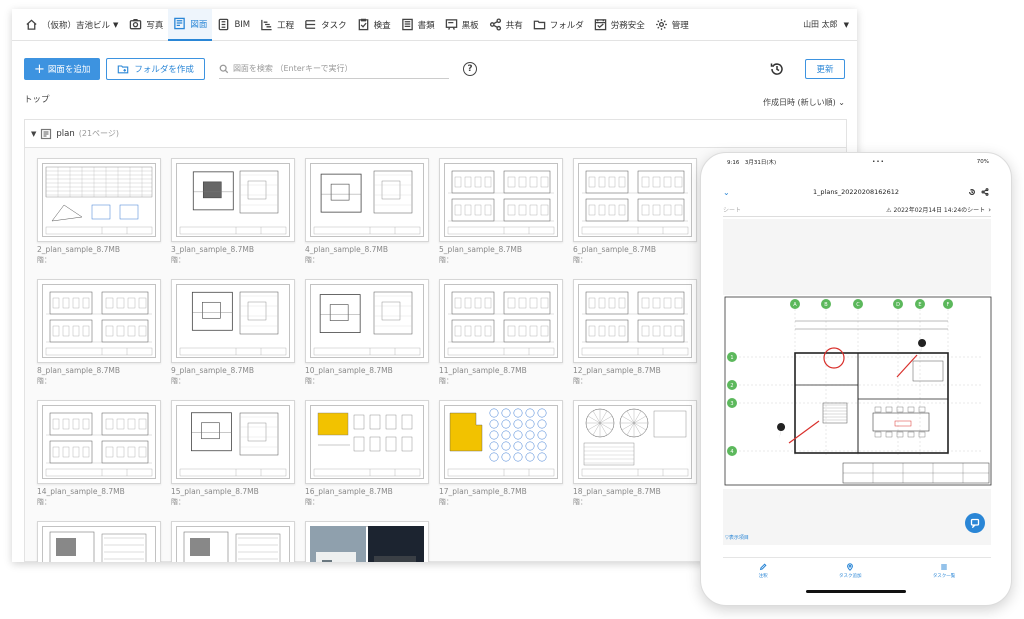 The image size is (1024, 619). I want to click on drawing-name: 17_plan_sample_8.7MB, so click(483, 491).